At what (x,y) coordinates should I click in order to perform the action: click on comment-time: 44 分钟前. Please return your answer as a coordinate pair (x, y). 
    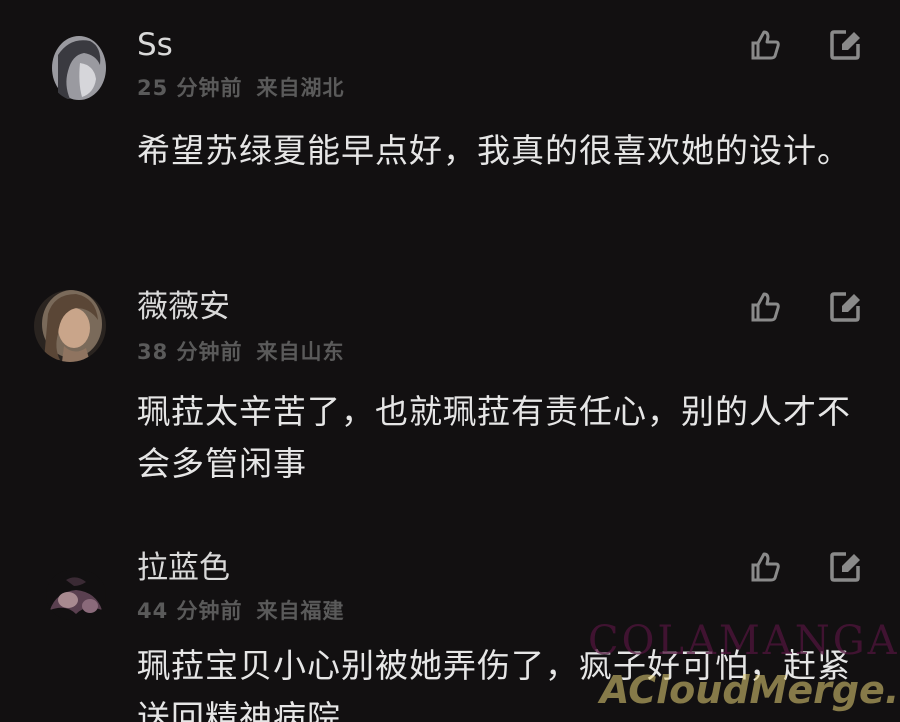
    Looking at the image, I should click on (190, 611).